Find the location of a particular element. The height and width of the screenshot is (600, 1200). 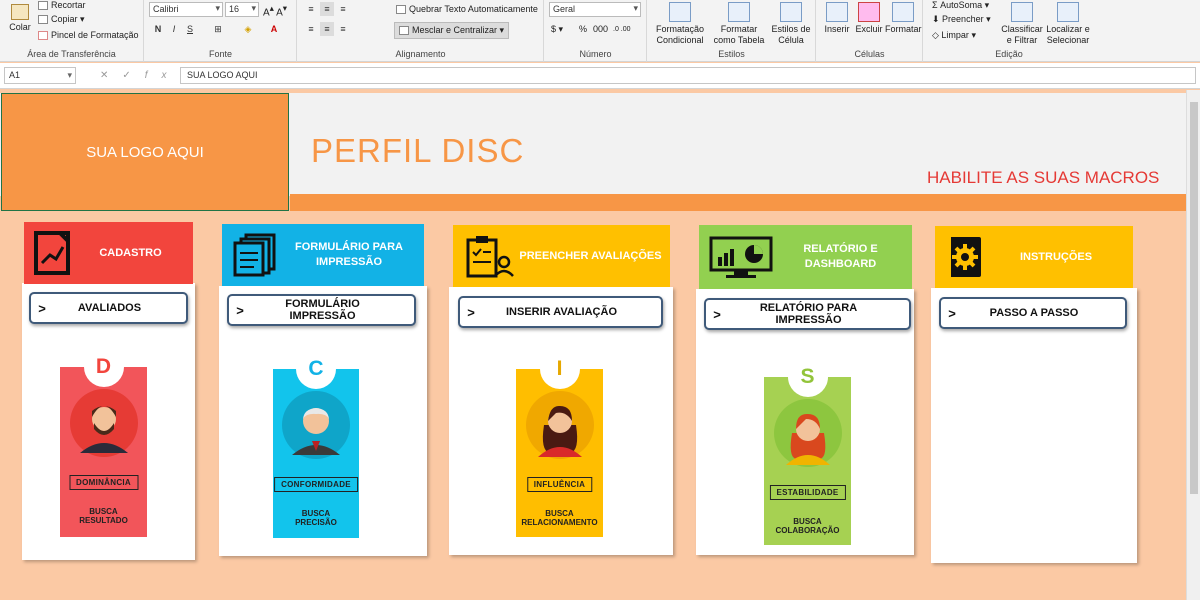

conditional-format-button: Formatação Condicional is located at coordinates (680, 24).